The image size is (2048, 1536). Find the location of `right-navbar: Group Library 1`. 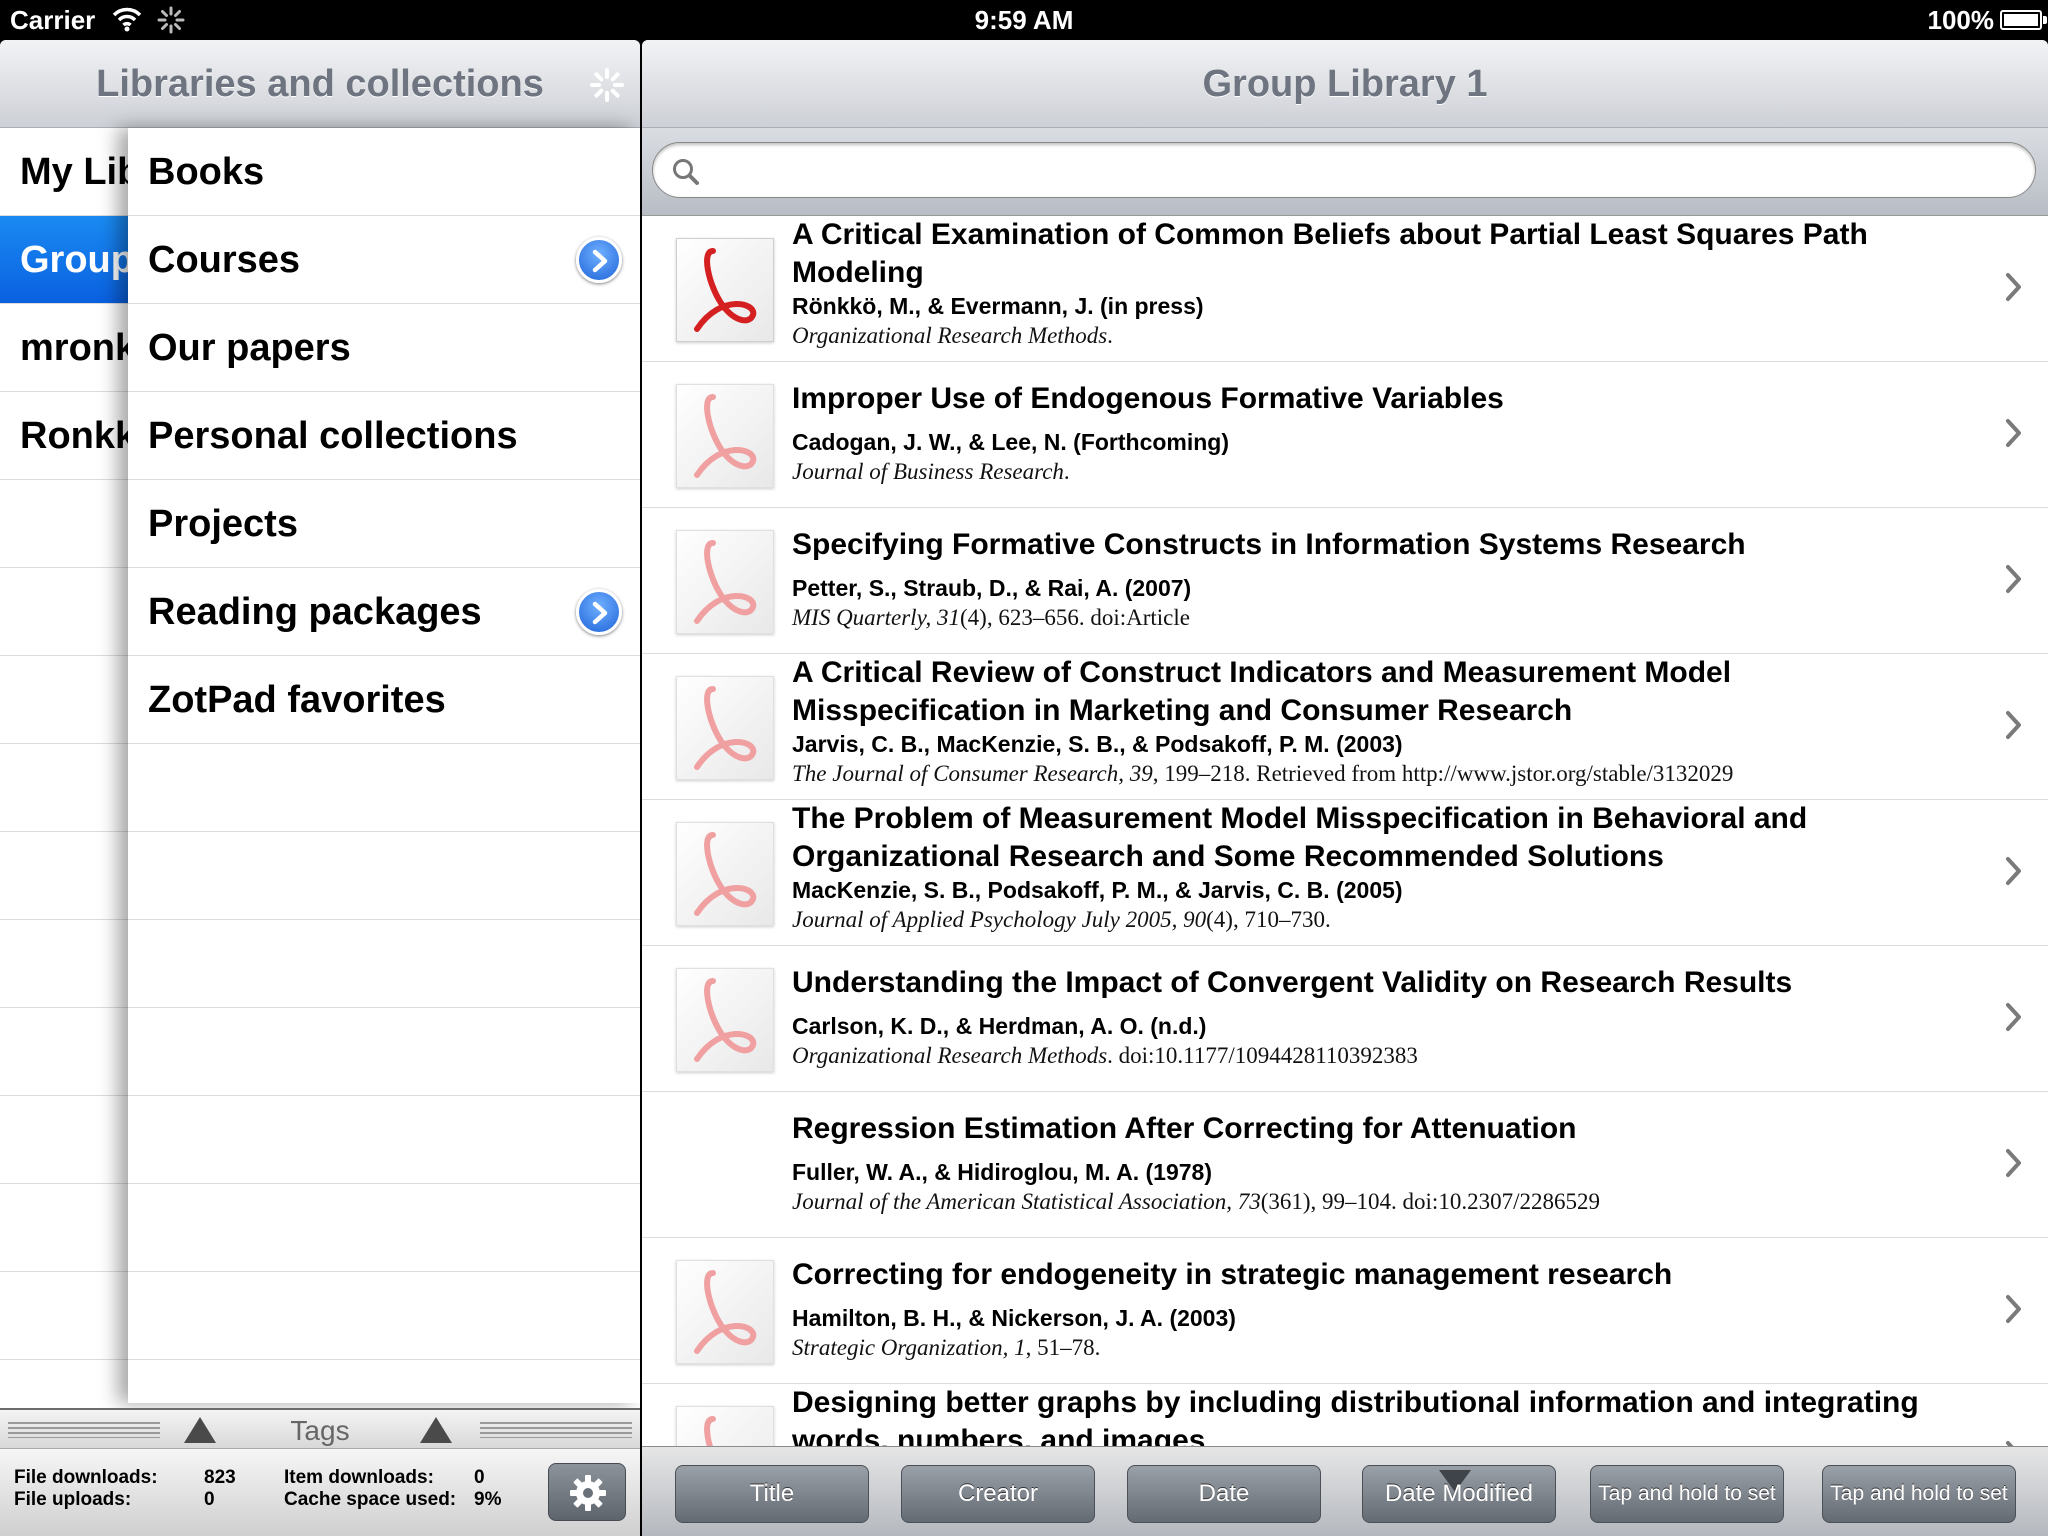

right-navbar: Group Library 1 is located at coordinates (1345, 84).